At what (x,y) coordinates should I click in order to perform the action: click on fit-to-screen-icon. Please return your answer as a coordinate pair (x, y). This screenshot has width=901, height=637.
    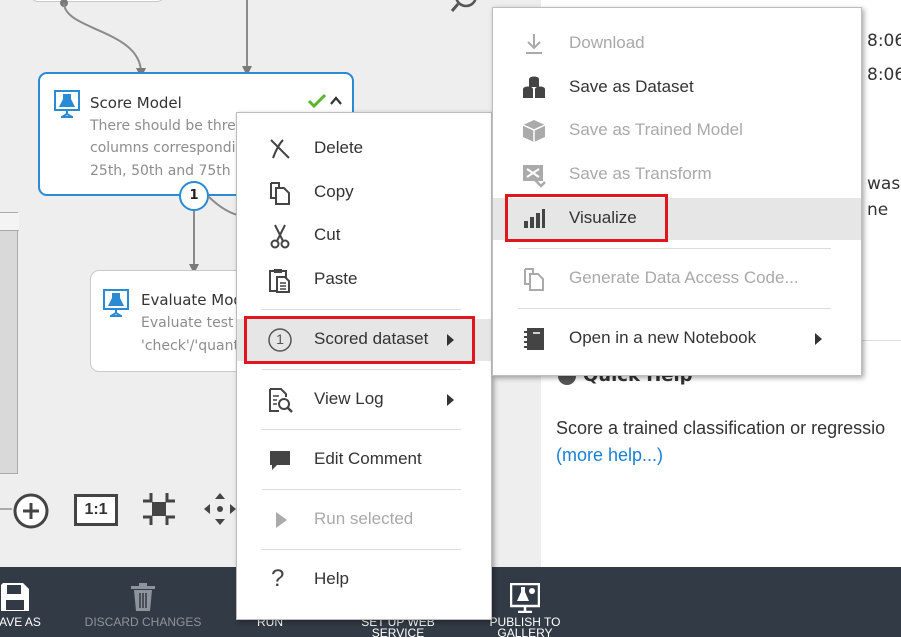
    Looking at the image, I should click on (159, 509).